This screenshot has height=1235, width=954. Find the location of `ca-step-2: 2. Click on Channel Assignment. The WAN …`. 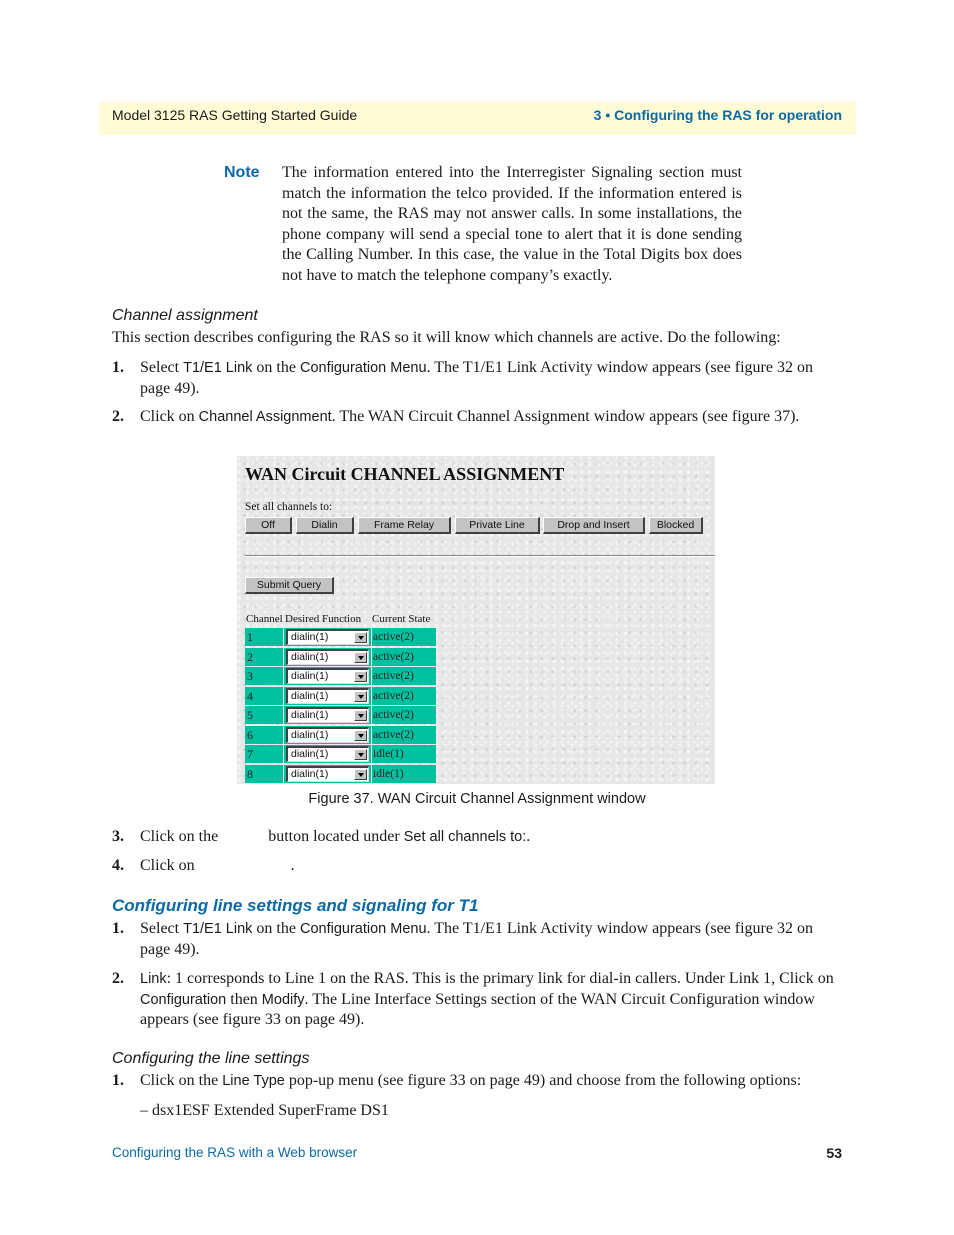

ca-step-2: 2. Click on Channel Assignment. The WAN … is located at coordinates (478, 418).